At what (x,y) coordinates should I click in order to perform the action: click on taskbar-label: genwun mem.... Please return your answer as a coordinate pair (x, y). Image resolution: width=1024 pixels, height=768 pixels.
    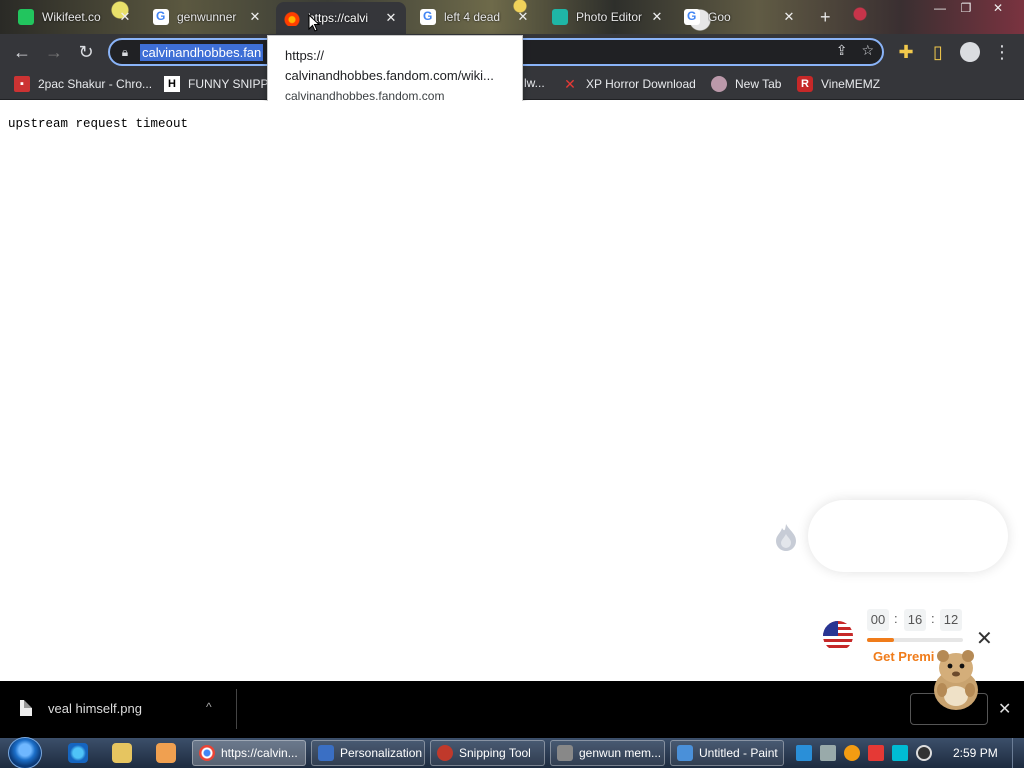
    Looking at the image, I should click on (620, 753).